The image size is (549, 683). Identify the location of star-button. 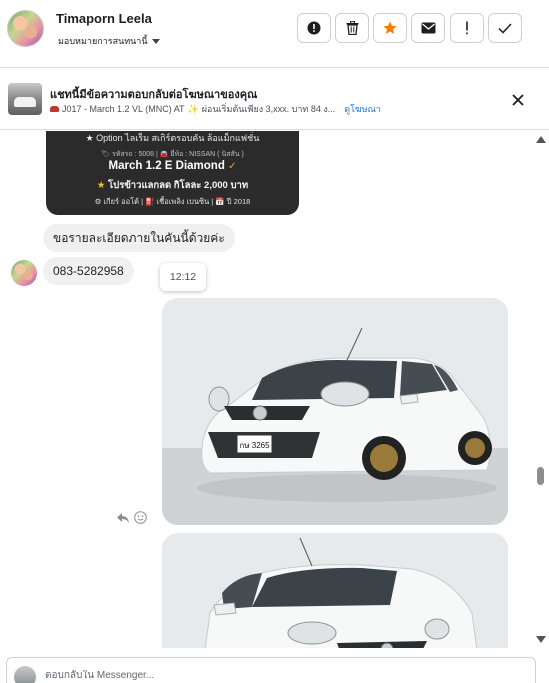
(390, 28).